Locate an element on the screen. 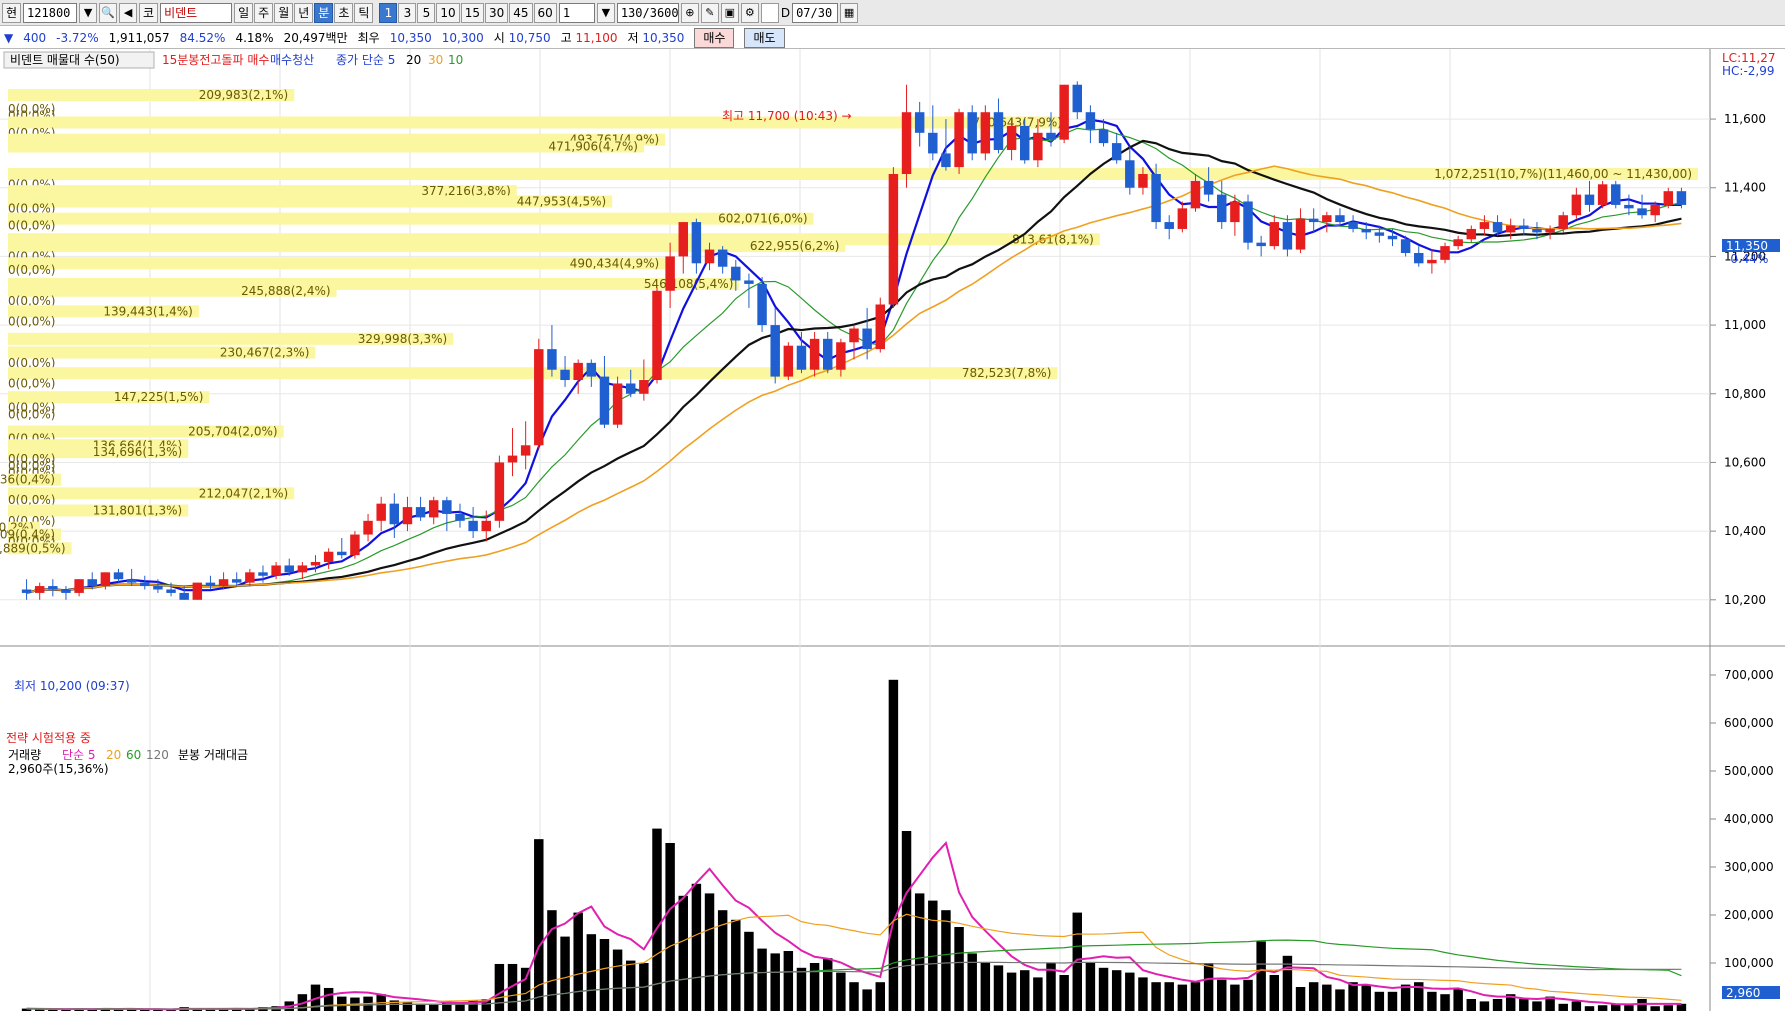 This screenshot has width=1785, height=1011. low-label: 저 is located at coordinates (633, 38).